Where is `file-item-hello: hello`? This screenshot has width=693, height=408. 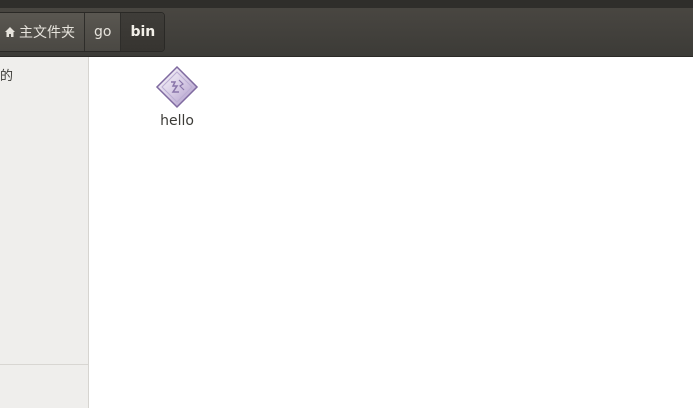
file-item-hello: hello is located at coordinates (177, 97).